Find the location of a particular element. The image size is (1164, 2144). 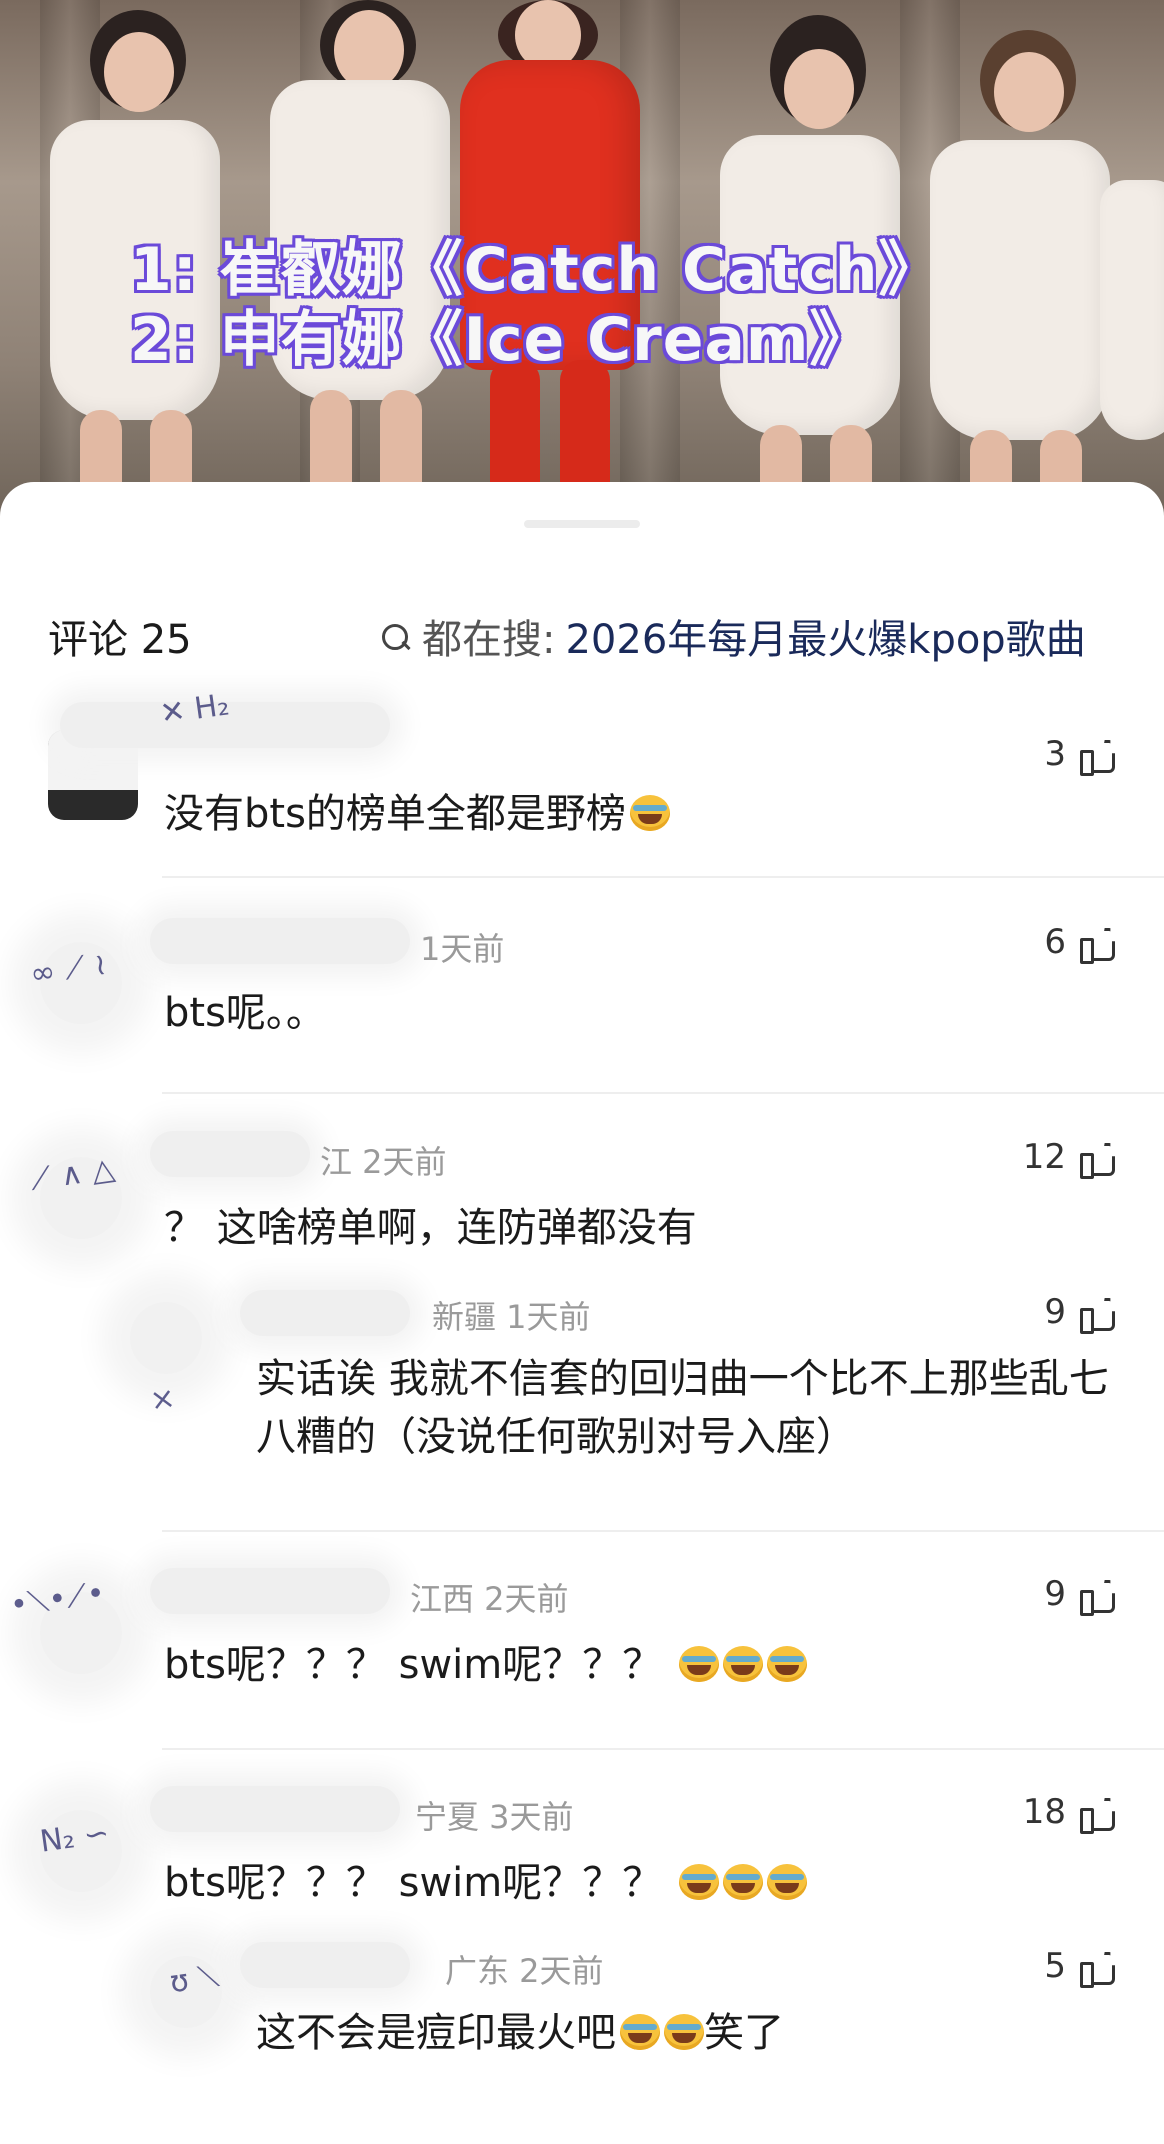

comment-meta: 1天前 is located at coordinates (462, 949).